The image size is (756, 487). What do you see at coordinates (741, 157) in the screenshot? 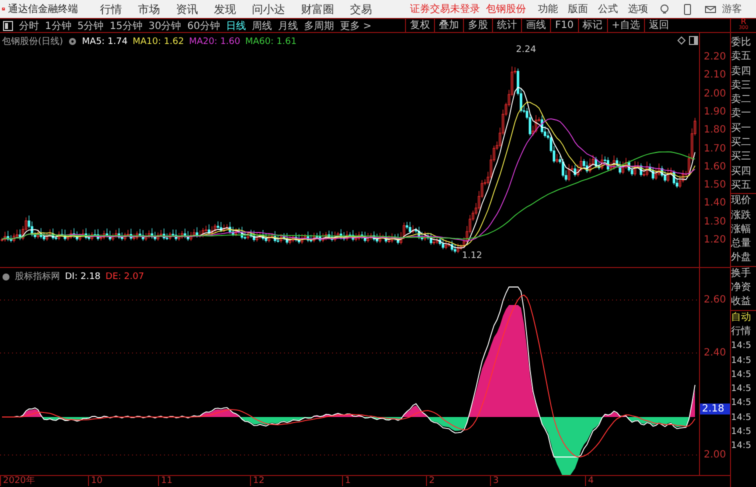
I see `quote-field-label: 买三` at bounding box center [741, 157].